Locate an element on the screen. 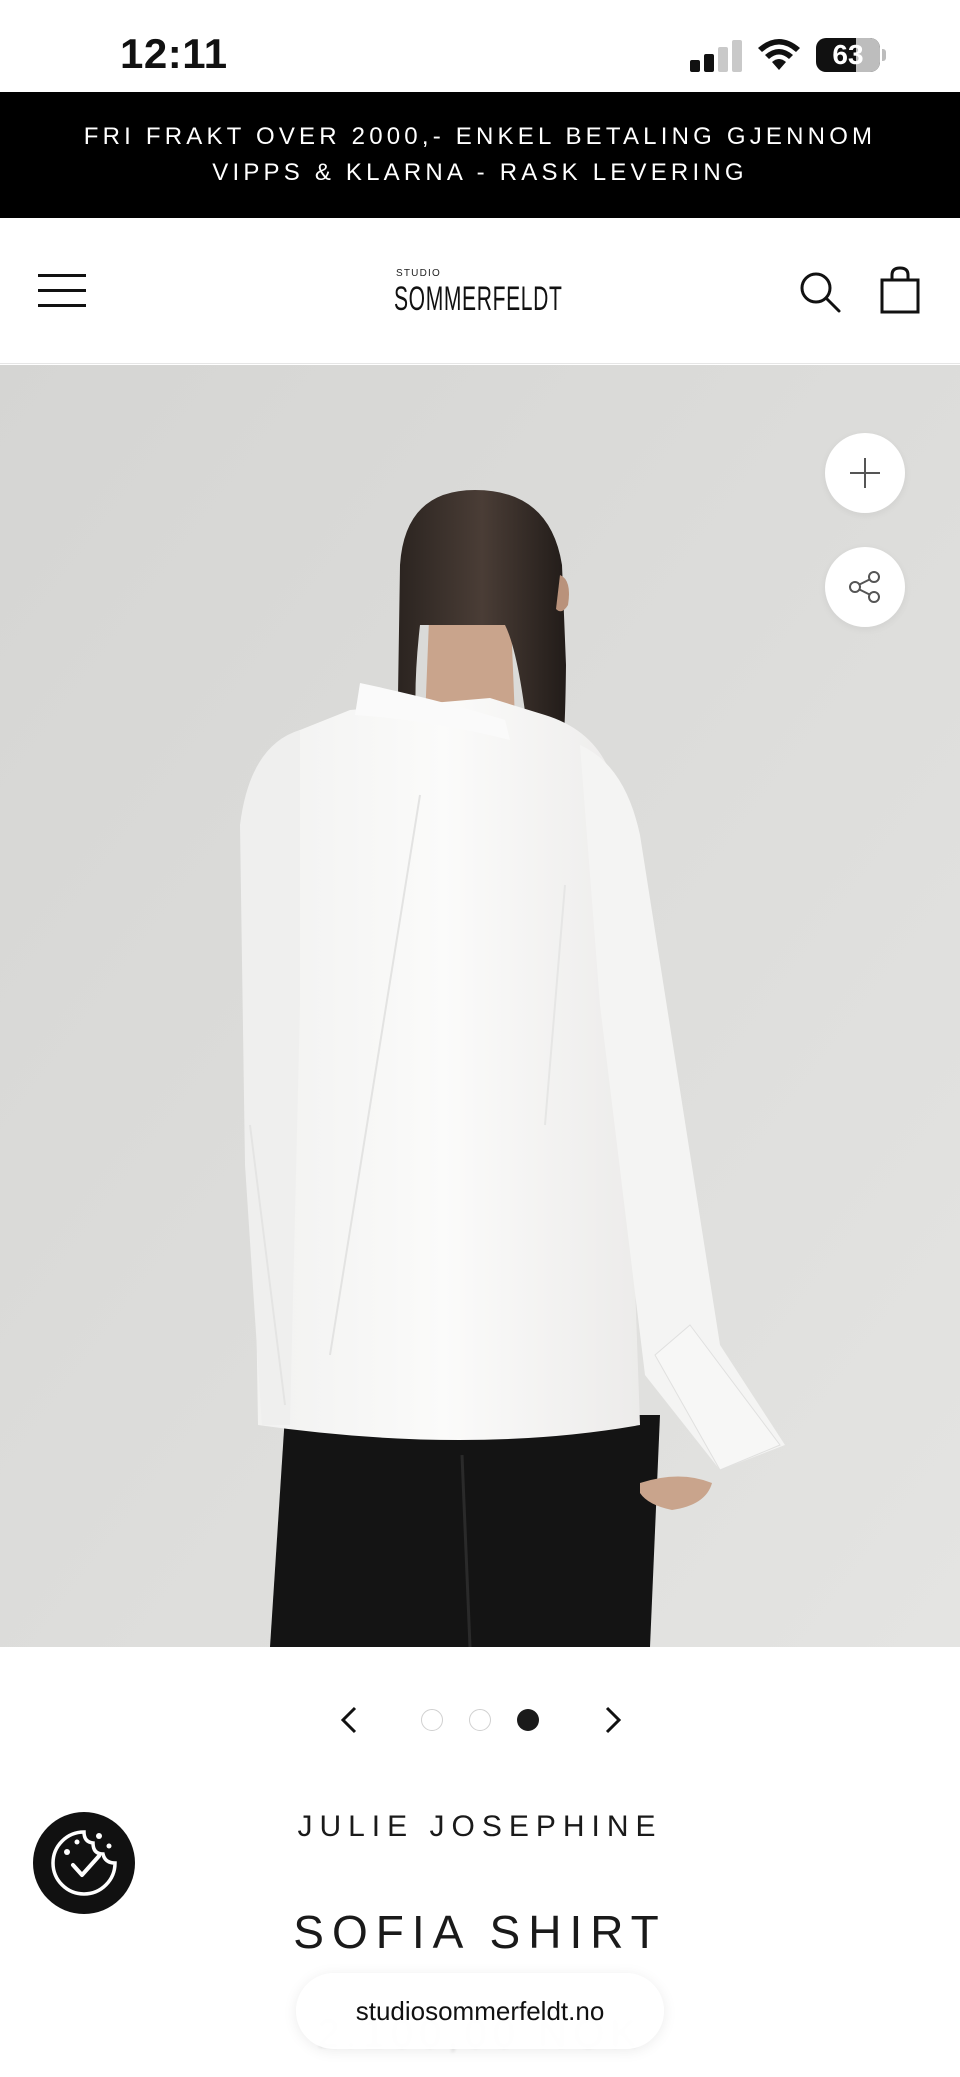 This screenshot has width=960, height=2077. announcement-line-2: VIPPS & KLARNA - RASK LEVERING is located at coordinates (480, 172).